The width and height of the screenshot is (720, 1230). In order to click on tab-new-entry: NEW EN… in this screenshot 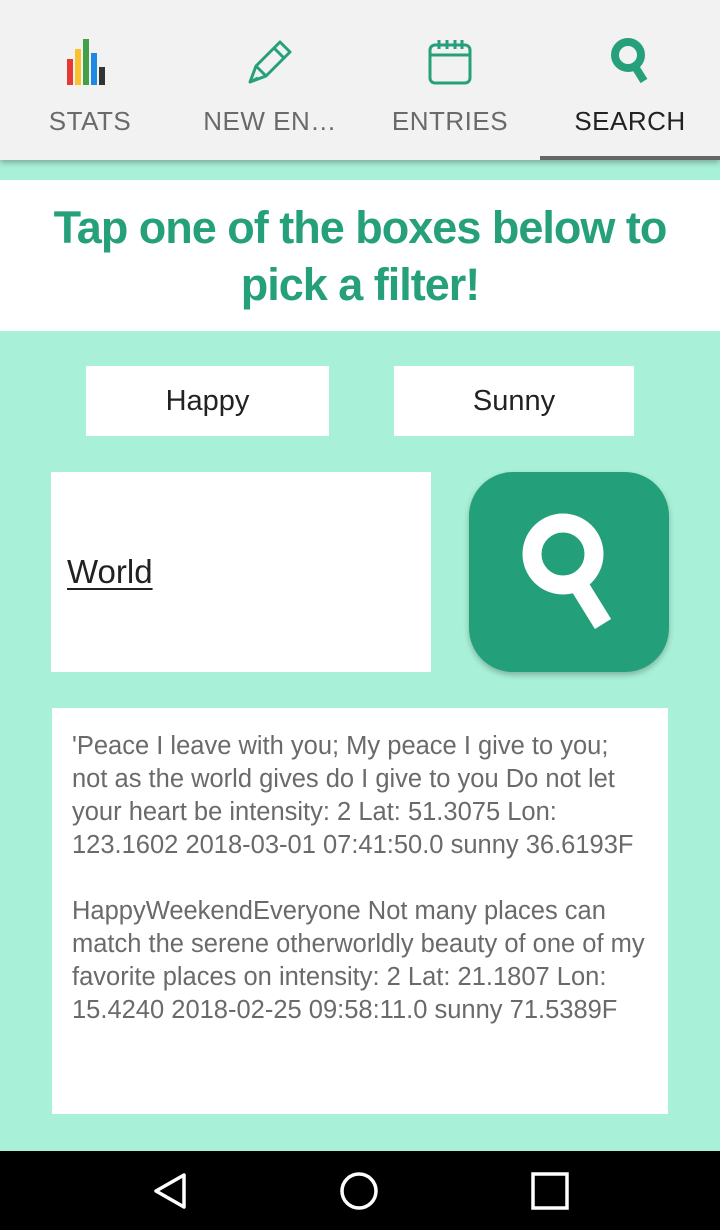, I will do `click(270, 80)`.